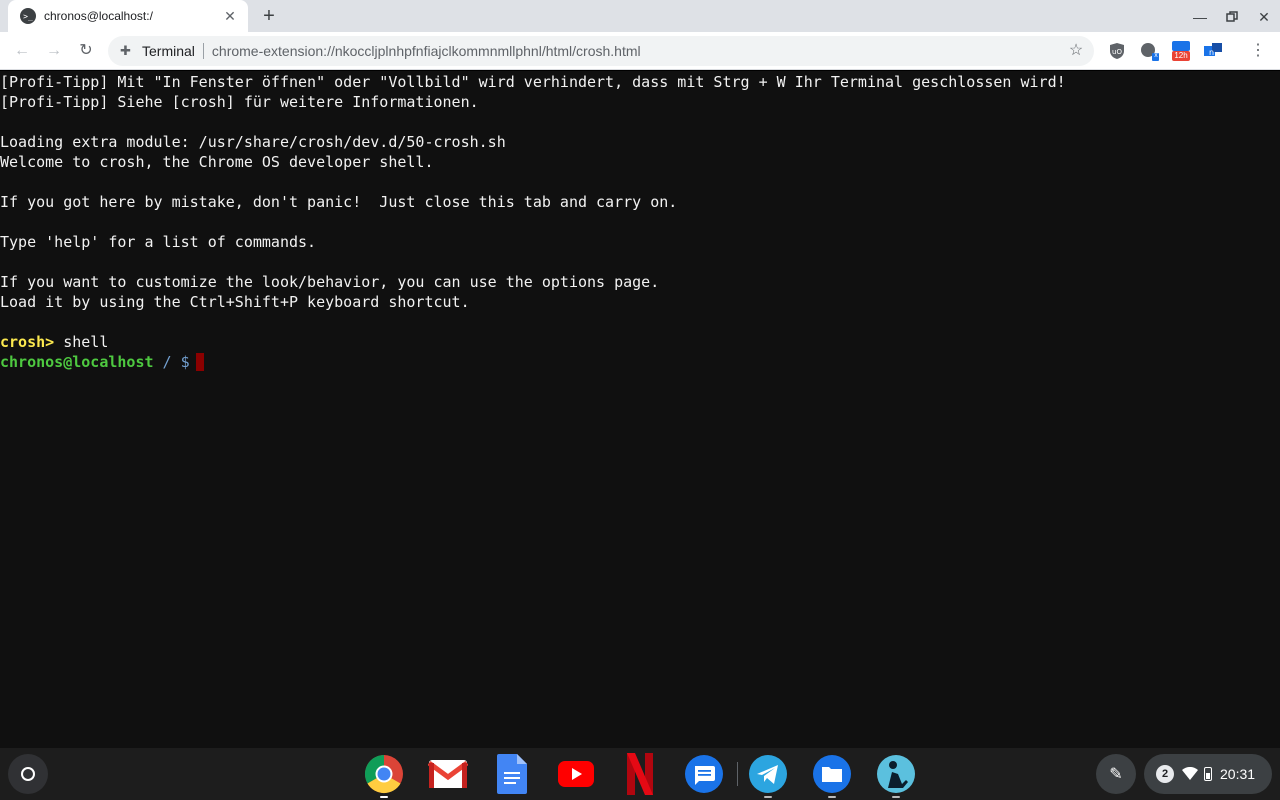  I want to click on chrome-app, so click(384, 775).